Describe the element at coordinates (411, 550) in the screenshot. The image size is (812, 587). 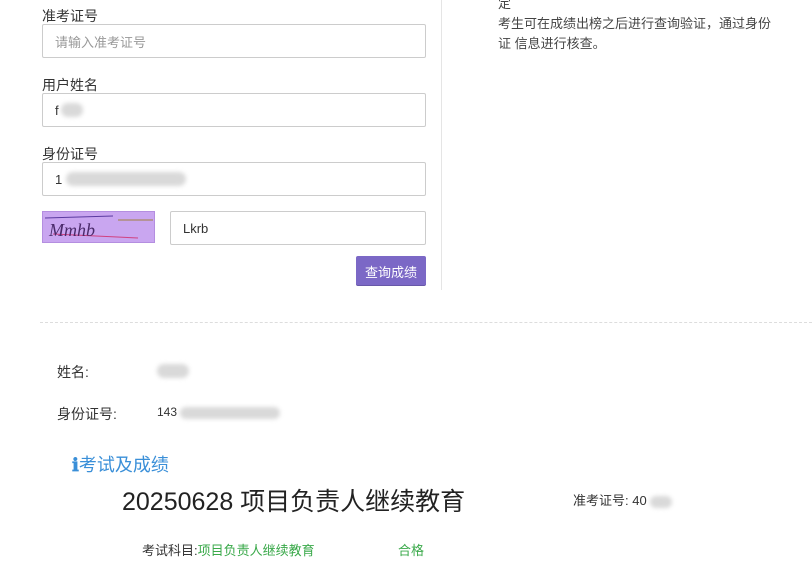
I see `result-status: 合格` at that location.